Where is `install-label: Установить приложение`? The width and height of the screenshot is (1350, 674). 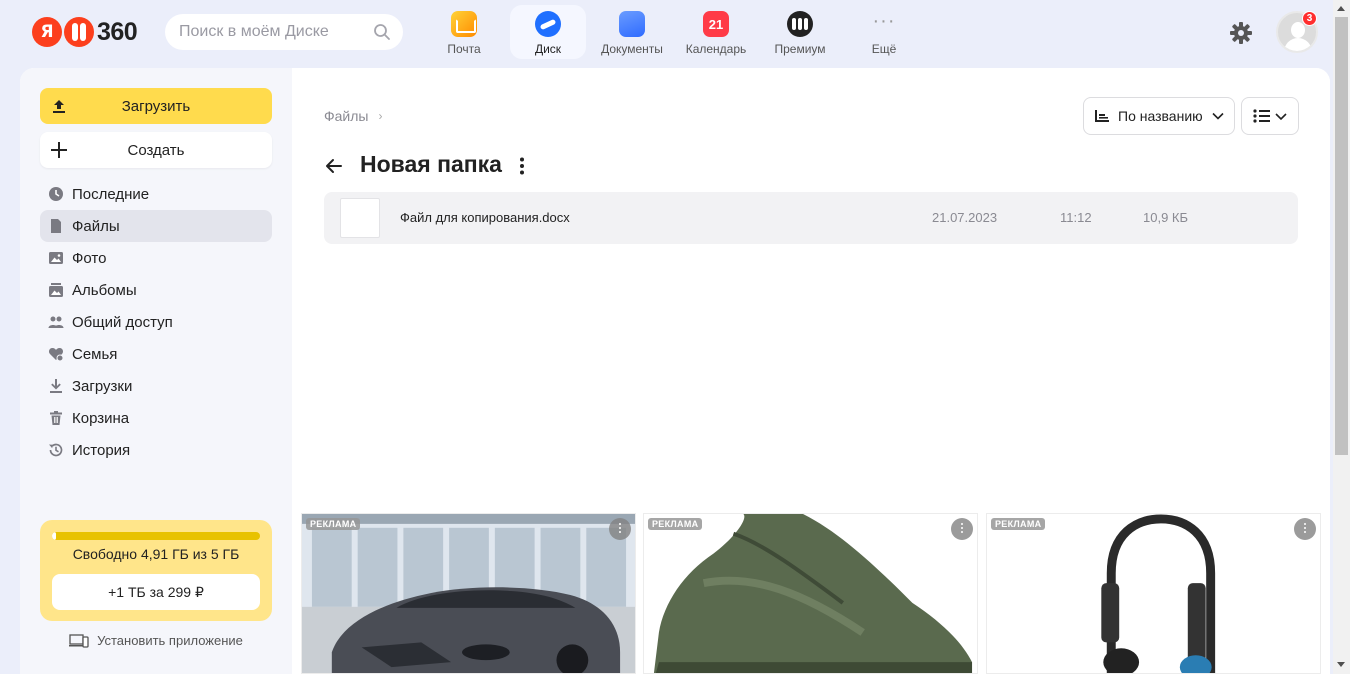 install-label: Установить приложение is located at coordinates (170, 640).